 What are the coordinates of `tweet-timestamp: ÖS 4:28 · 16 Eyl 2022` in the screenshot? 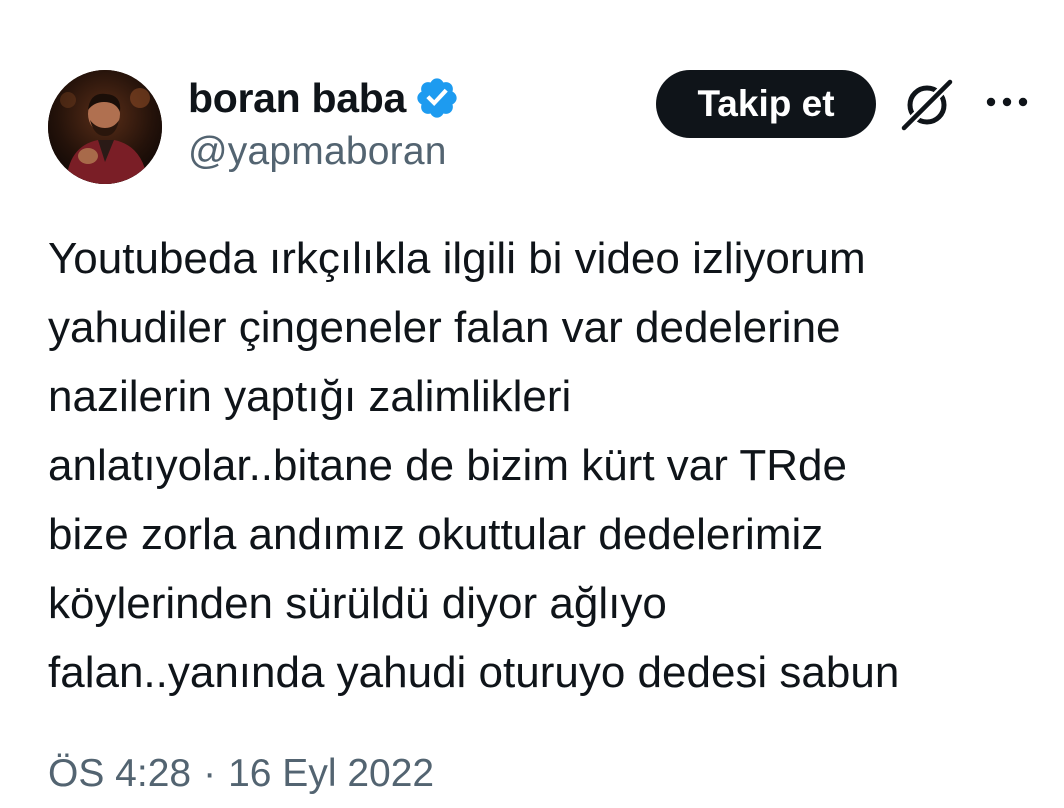 It's located at (241, 774).